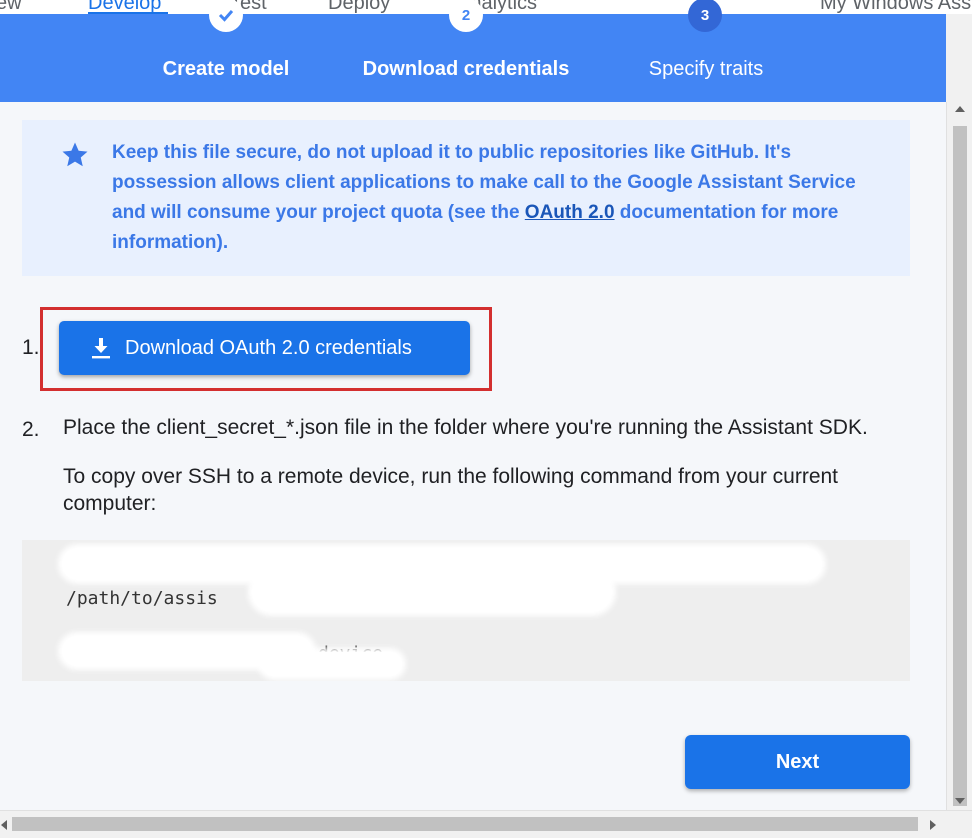 The width and height of the screenshot is (972, 838). I want to click on scroll-down-arrow-icon, so click(960, 801).